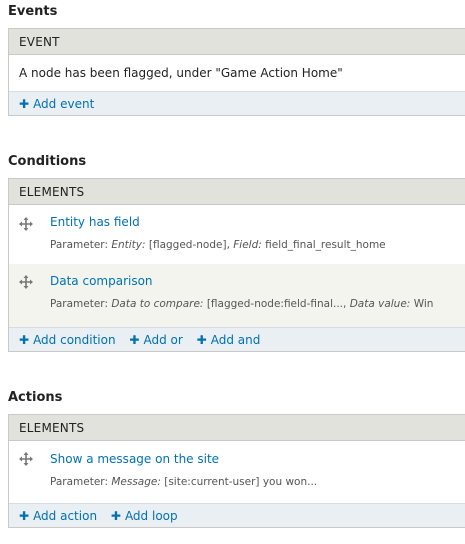  I want to click on add-loop-link: ✚ Add loop, so click(144, 516).